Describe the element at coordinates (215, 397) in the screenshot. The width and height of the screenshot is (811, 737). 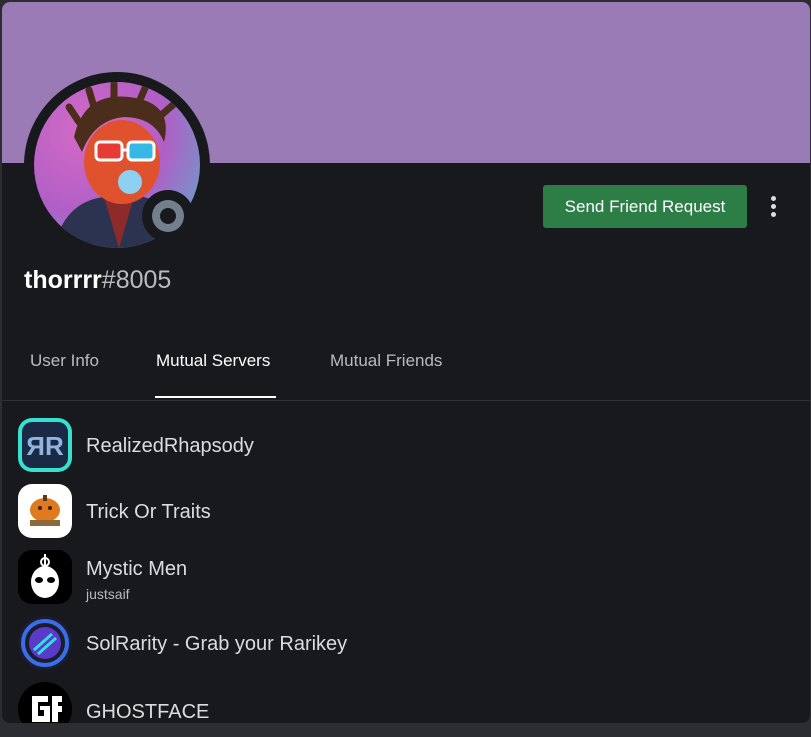
I see `active-tab-indicator` at that location.